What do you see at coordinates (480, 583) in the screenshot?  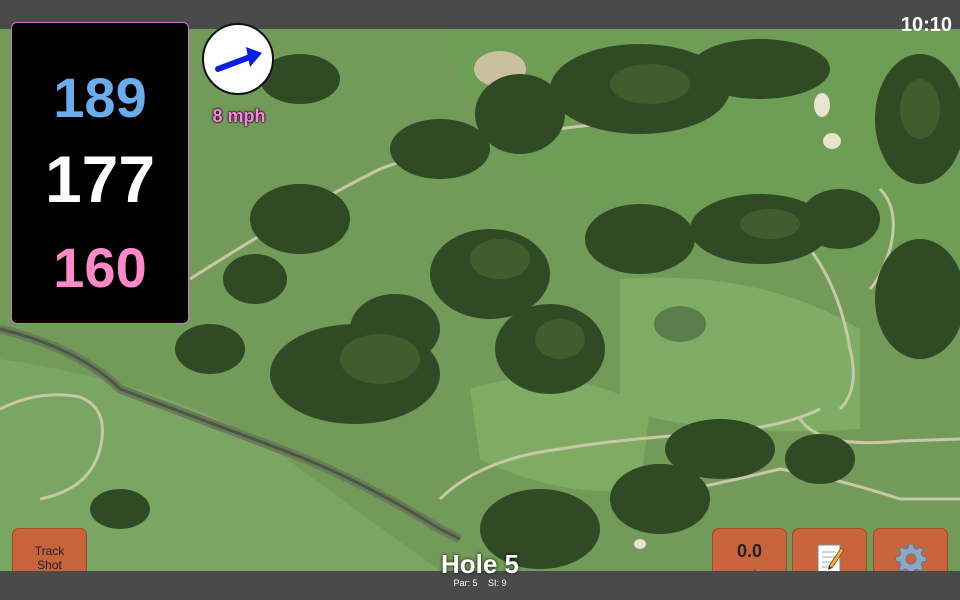 I see `hole-info: Par: 5 SI: 9` at bounding box center [480, 583].